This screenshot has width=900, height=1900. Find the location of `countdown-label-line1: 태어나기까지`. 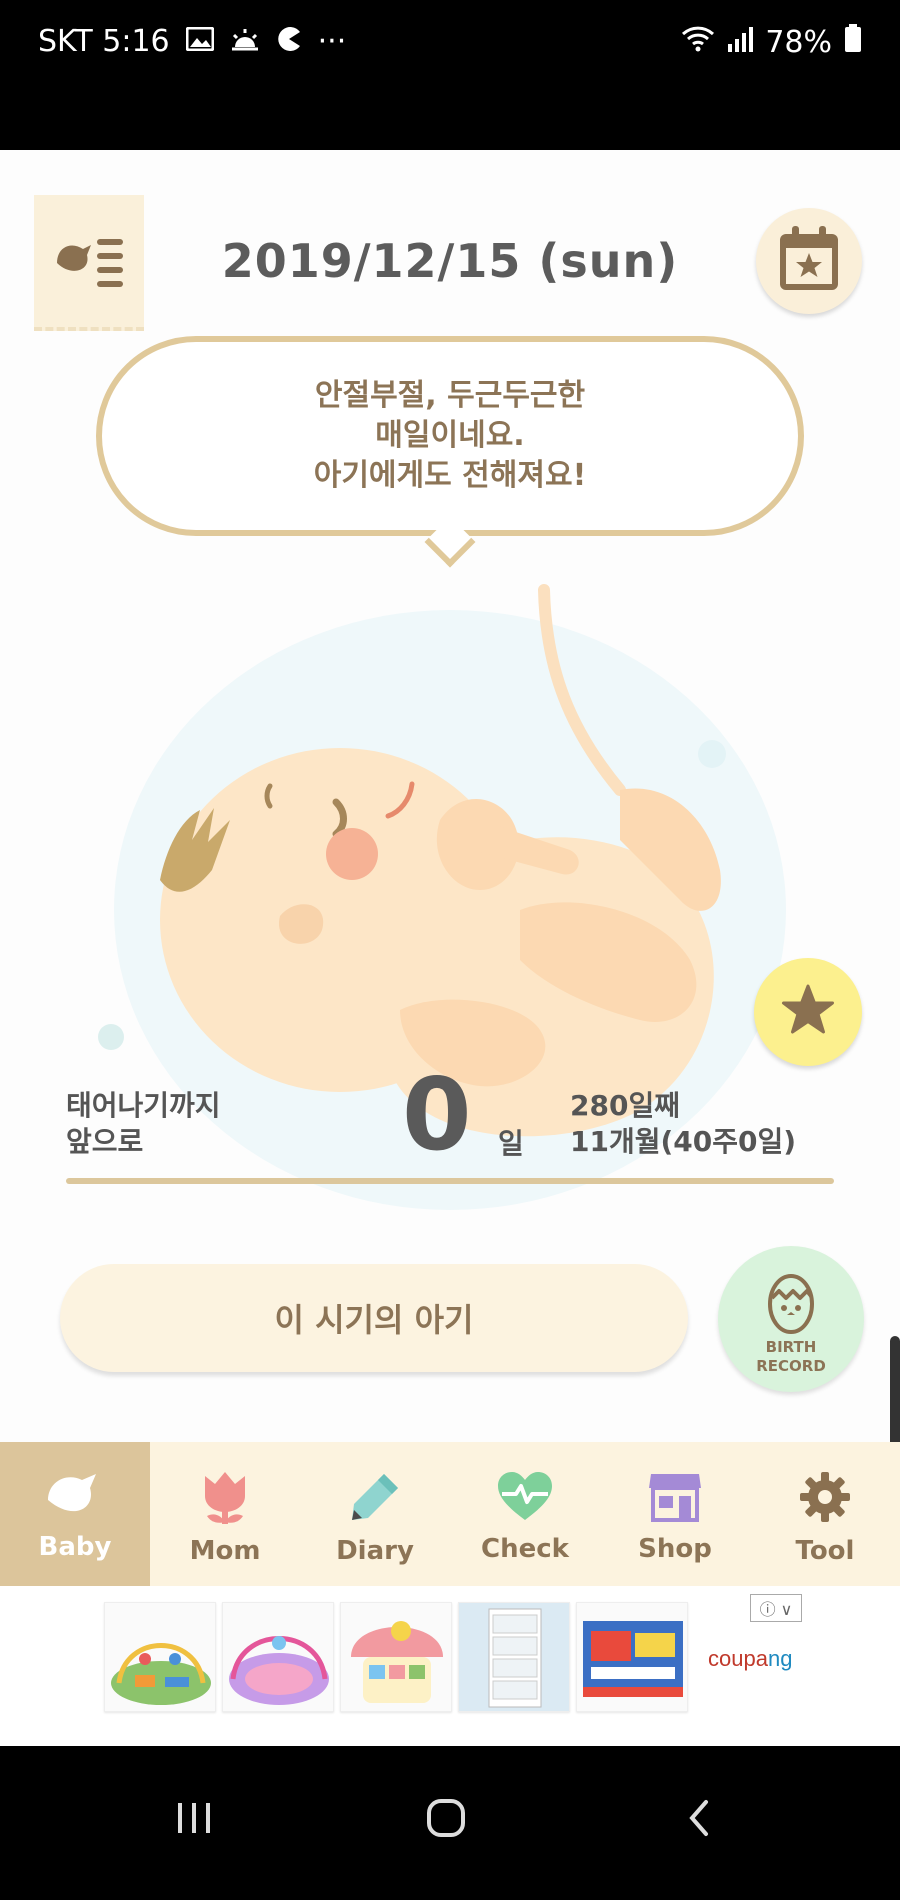

countdown-label-line1: 태어나기까지 is located at coordinates (143, 1105).